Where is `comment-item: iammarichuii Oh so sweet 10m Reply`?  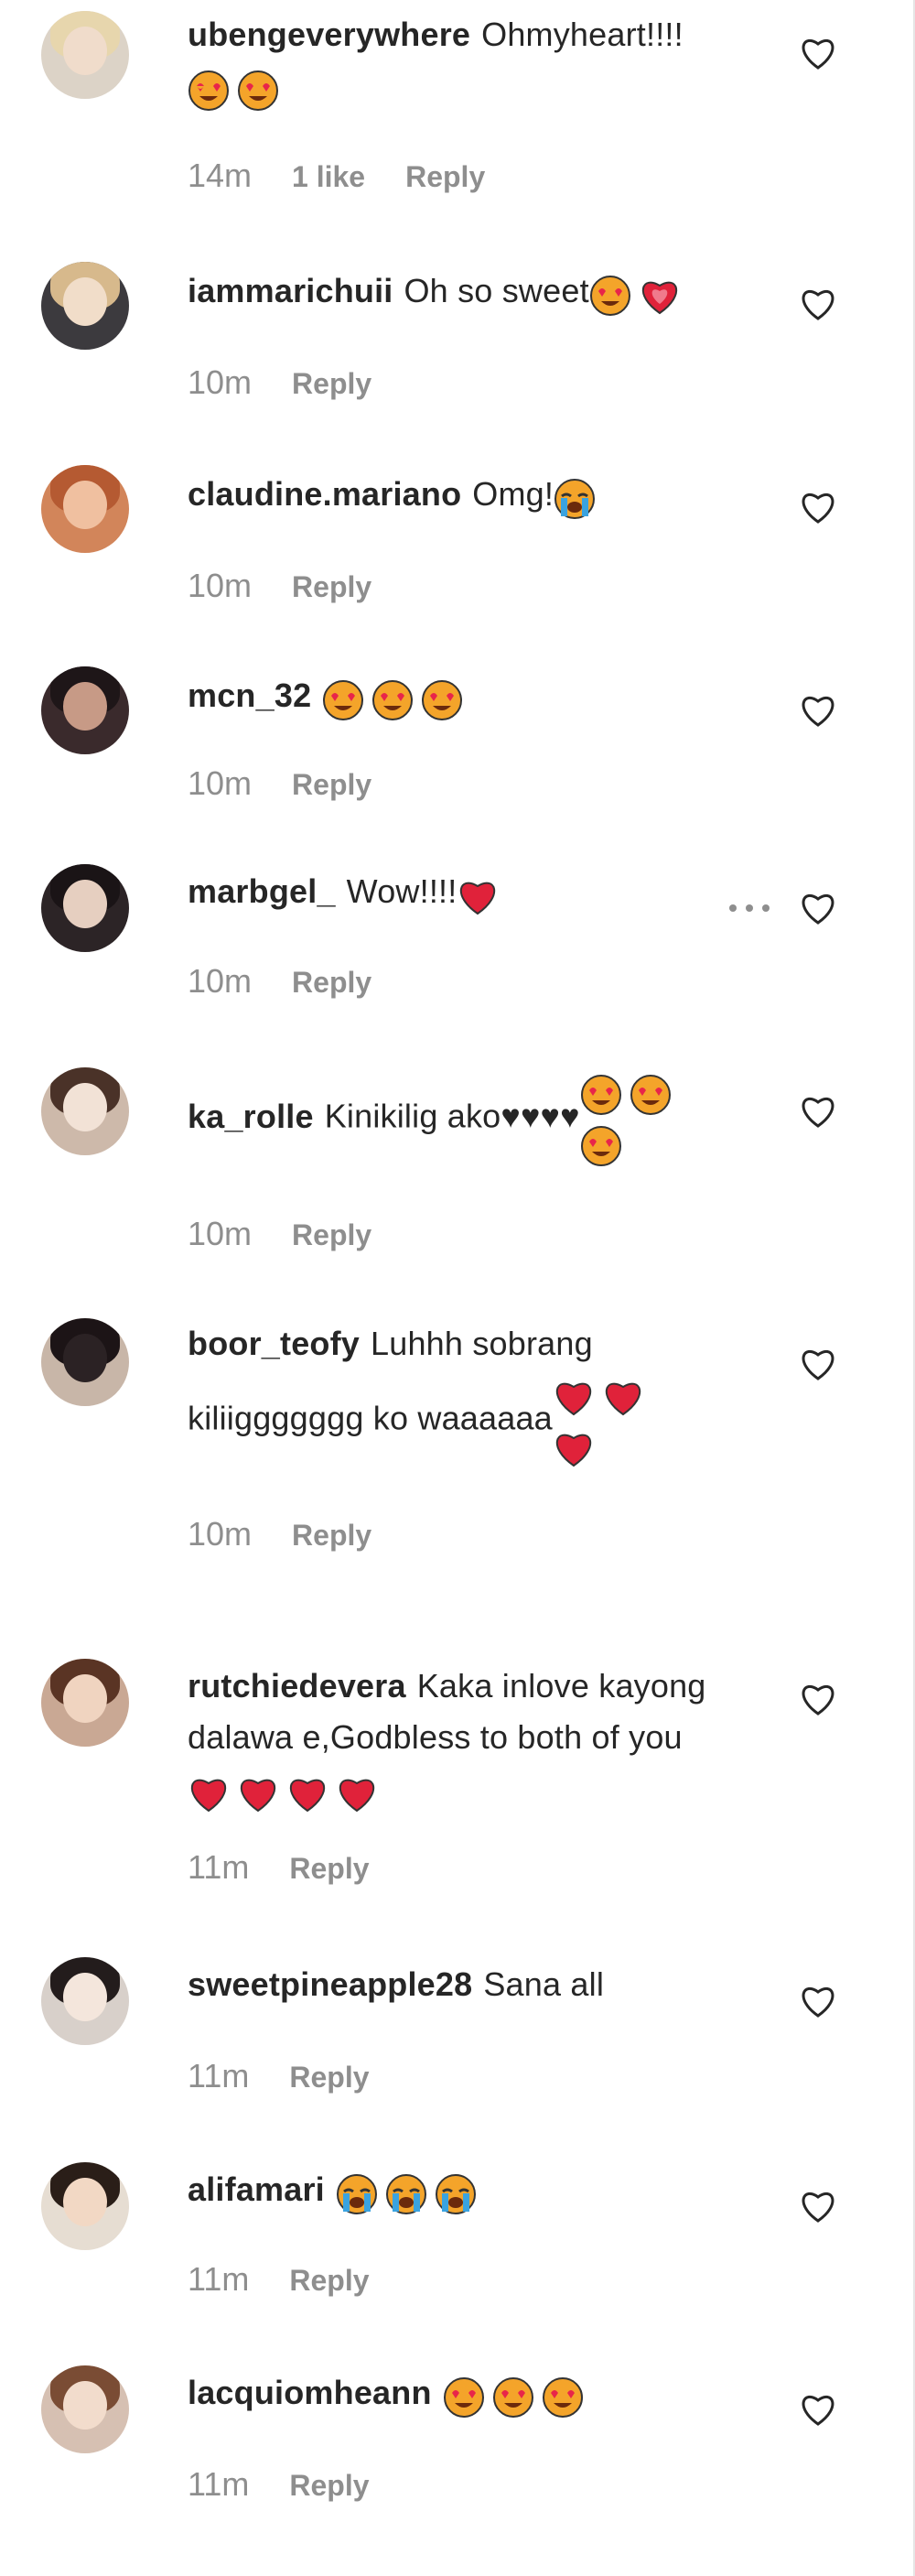 comment-item: iammarichuii Oh so sweet 10m Reply is located at coordinates (456, 322).